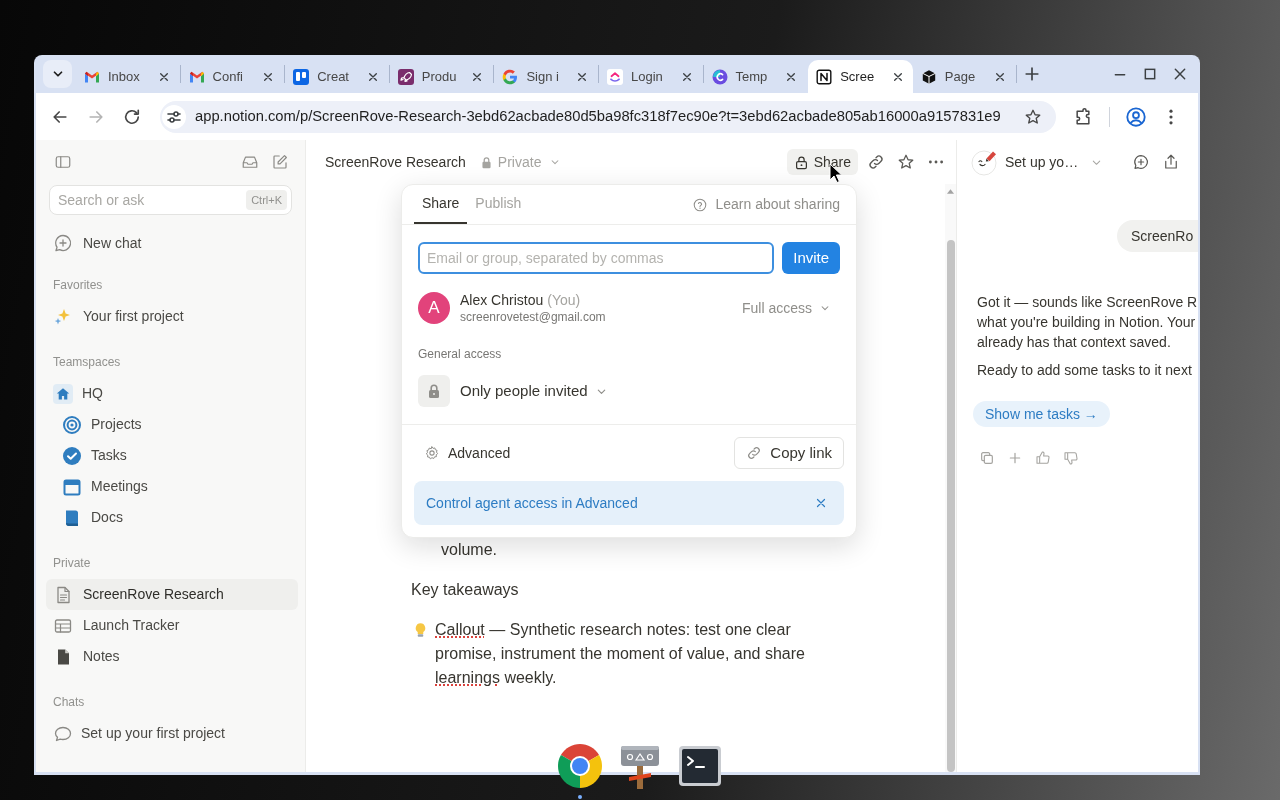 The width and height of the screenshot is (1280, 800). Describe the element at coordinates (1180, 74) in the screenshot. I see `close-icon` at that location.